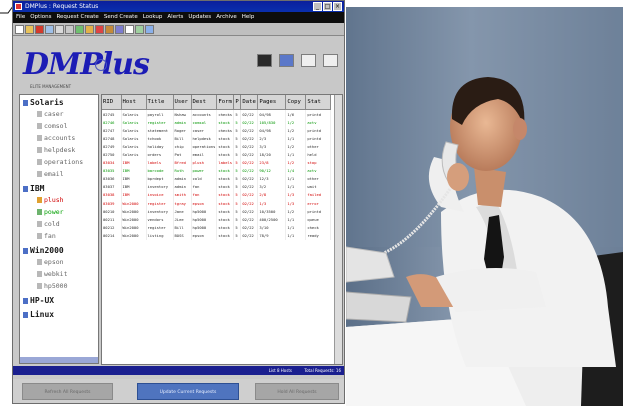  I want to click on menu-item-help: Help, so click(248, 17).